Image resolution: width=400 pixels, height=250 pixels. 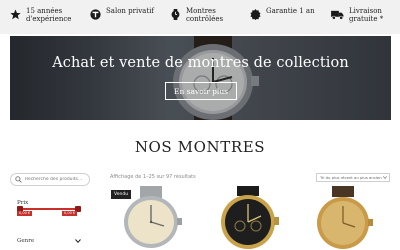 What do you see at coordinates (366, 19) in the screenshot?
I see `feature-line: gratuite *` at bounding box center [366, 19].